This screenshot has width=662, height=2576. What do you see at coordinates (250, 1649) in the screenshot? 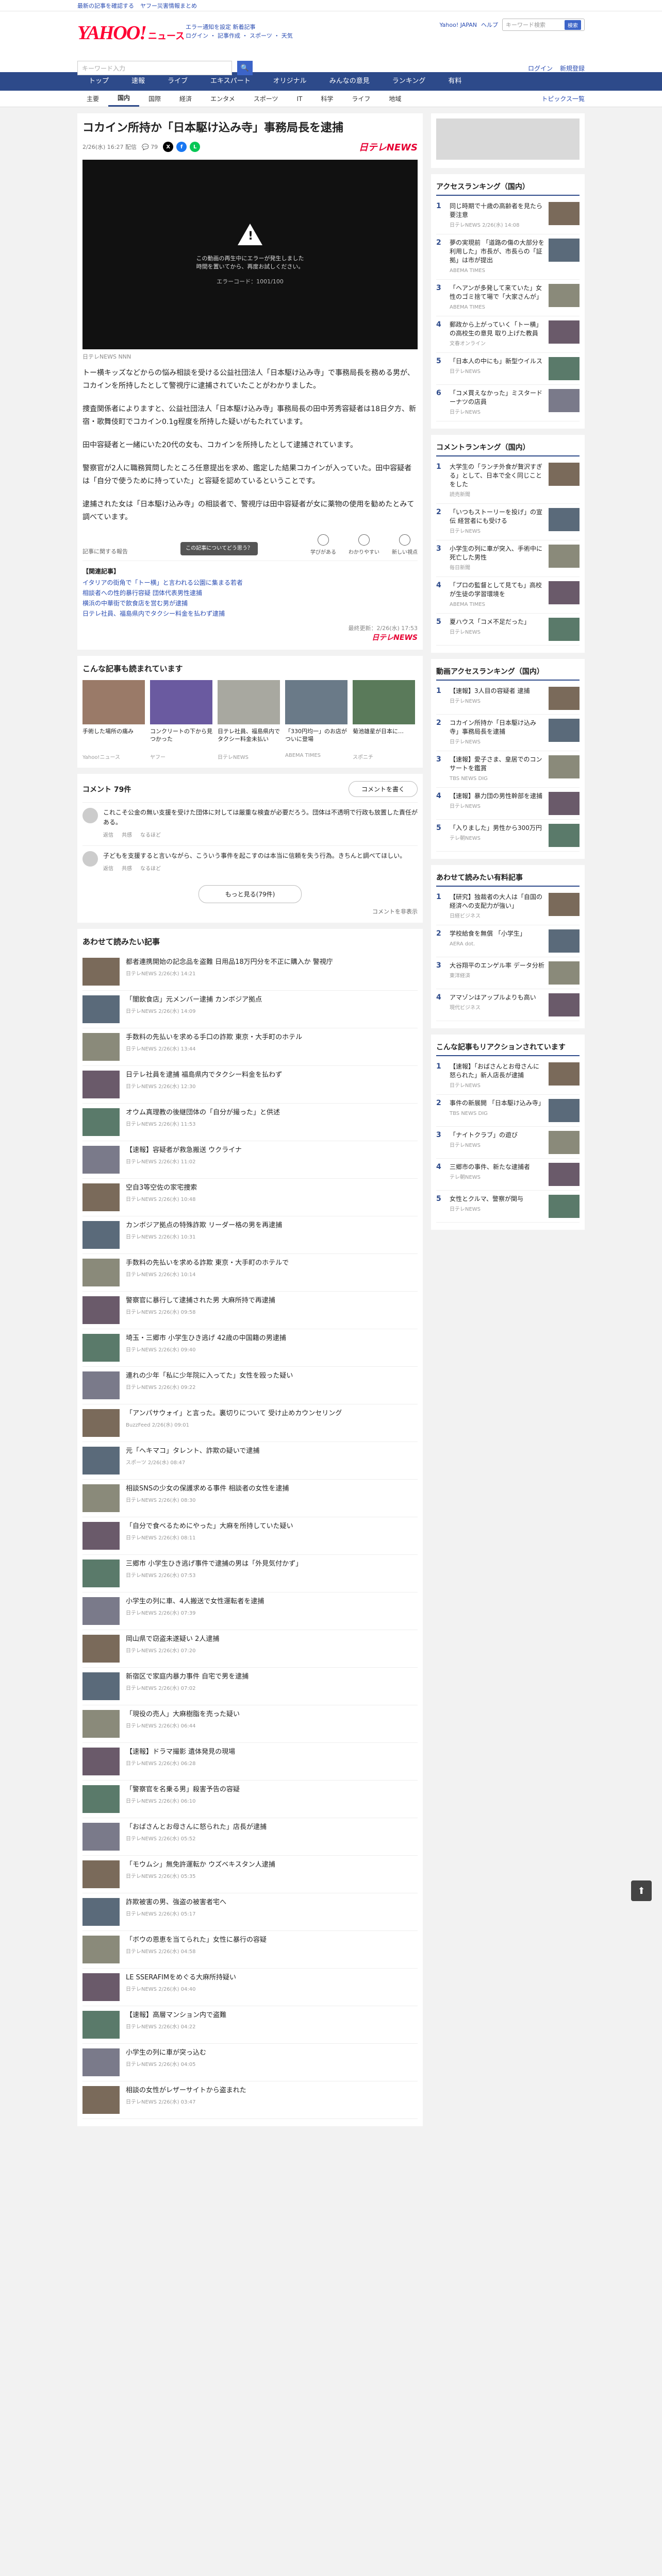
I see `list-item: 岡山県で窃盗未遂疑い 2人逮捕 日テレNEWS 2/26(水) 07:20` at bounding box center [250, 1649].